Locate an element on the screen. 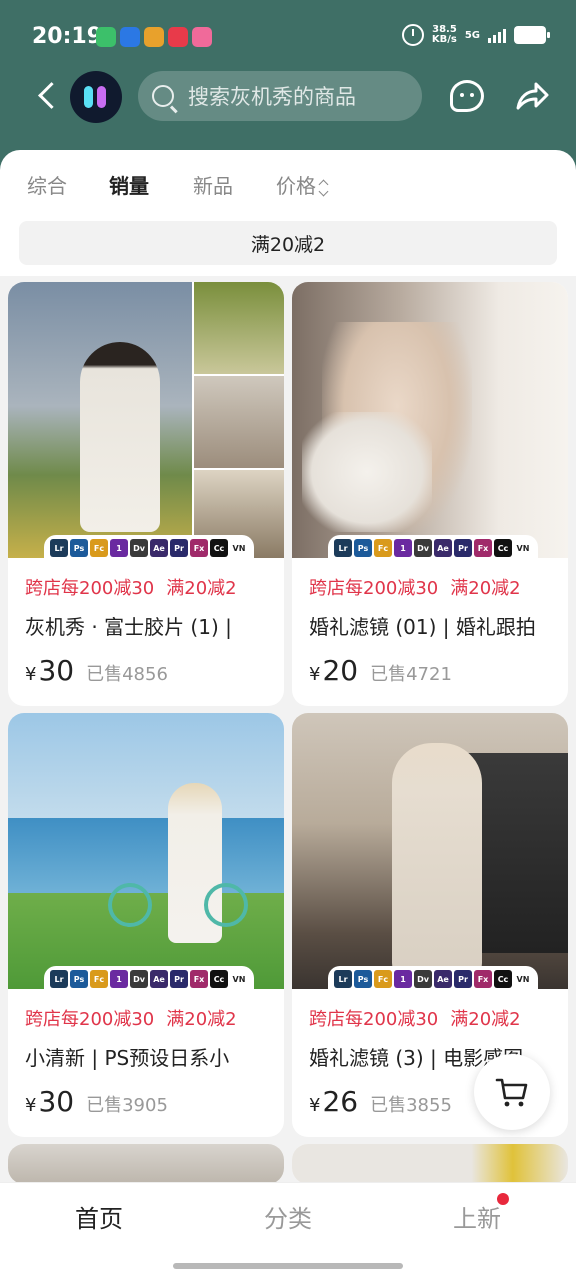 The width and height of the screenshot is (576, 1280). product-price: ¥30 已售3905 is located at coordinates (96, 1101).